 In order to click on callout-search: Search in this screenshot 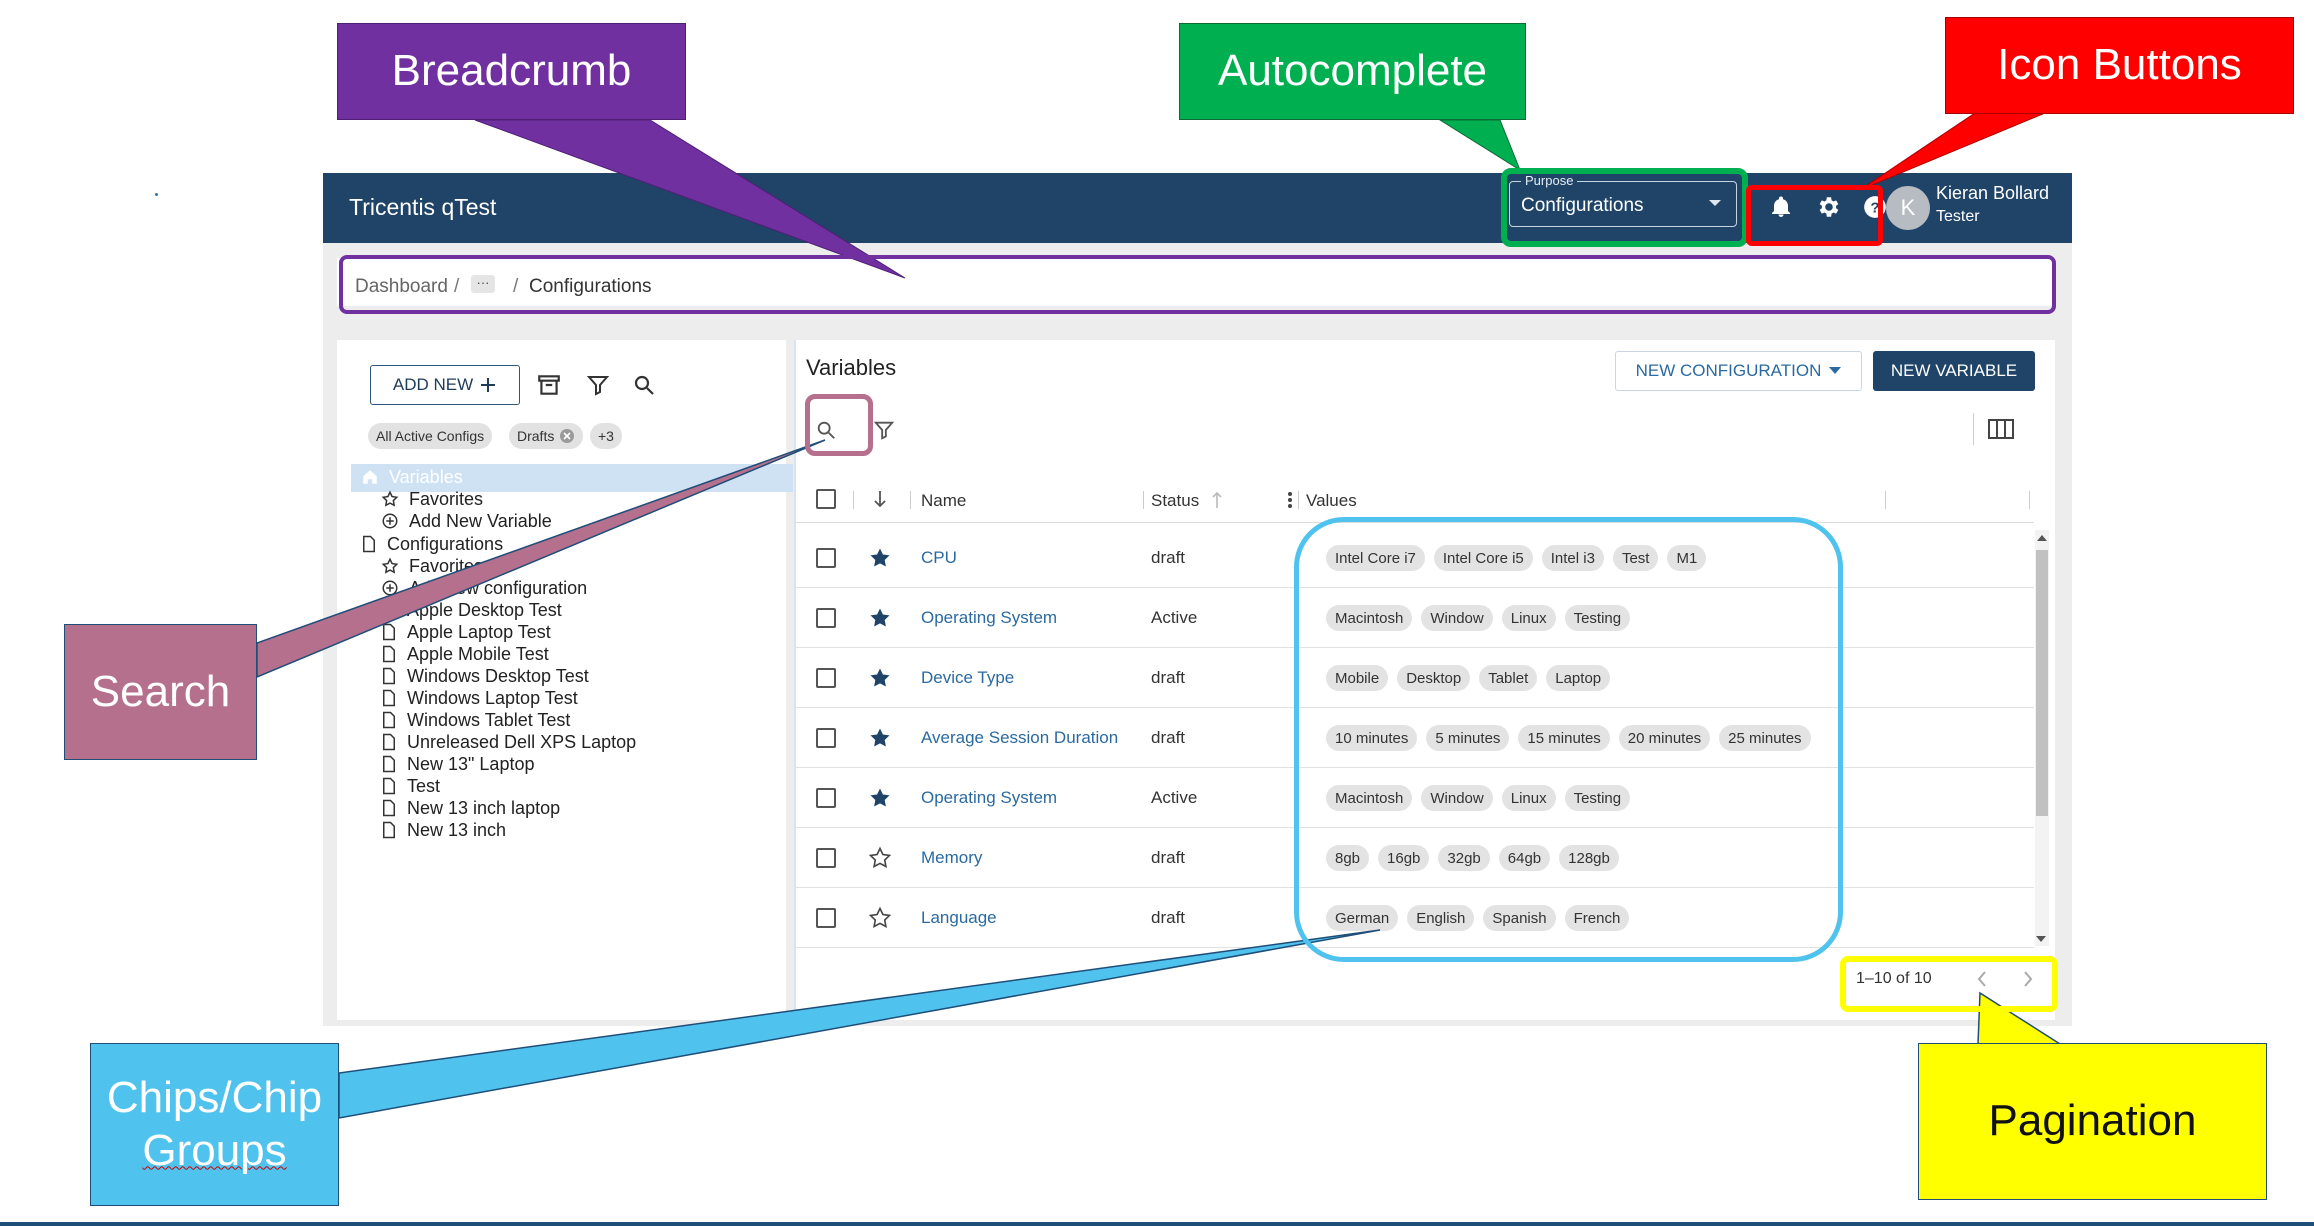, I will do `click(160, 692)`.